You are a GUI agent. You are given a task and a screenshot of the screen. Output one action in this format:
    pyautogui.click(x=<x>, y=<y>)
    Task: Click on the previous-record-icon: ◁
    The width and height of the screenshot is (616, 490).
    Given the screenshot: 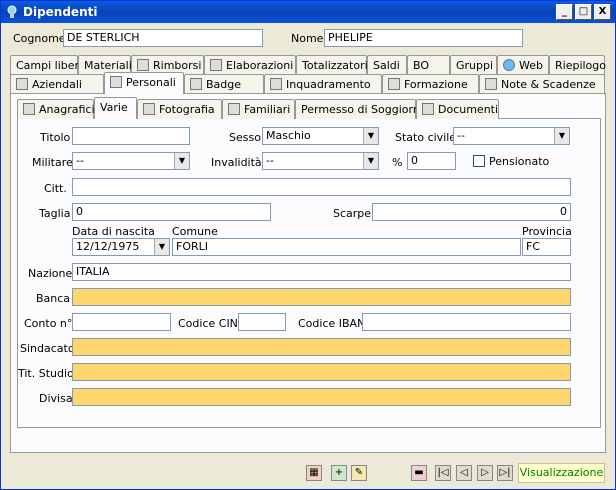 What is the action you would take?
    pyautogui.click(x=464, y=473)
    